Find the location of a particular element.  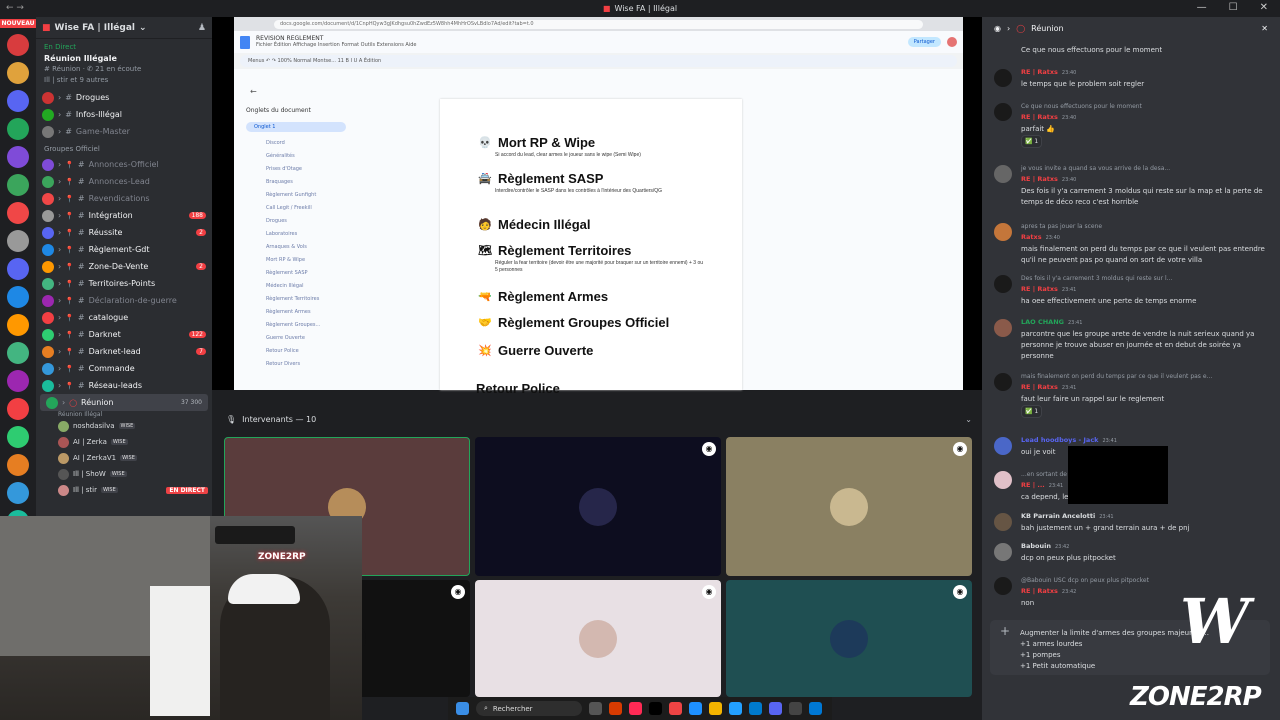

group-channel-item: › 📍 # Réseau-leads is located at coordinates (124, 385).